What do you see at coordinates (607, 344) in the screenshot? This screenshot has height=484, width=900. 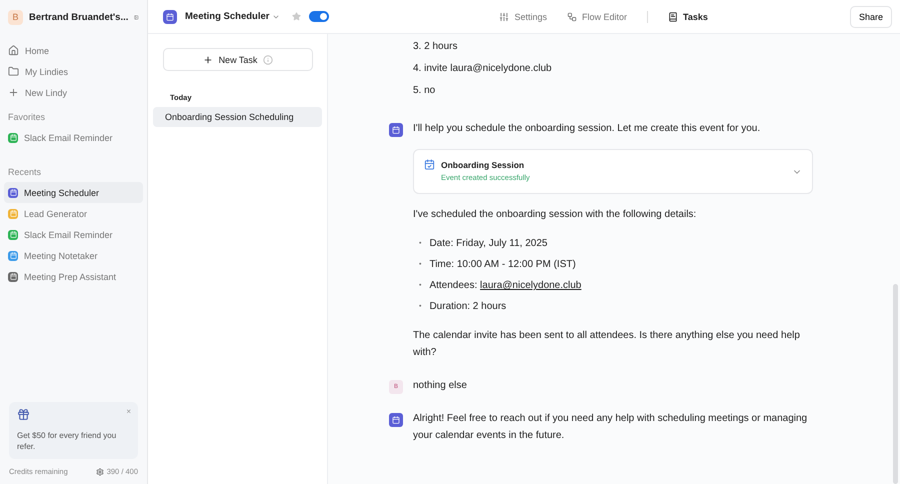 I see `message-text: The calendar invite has been sent to all attendees. Is there anything else you need help with?` at bounding box center [607, 344].